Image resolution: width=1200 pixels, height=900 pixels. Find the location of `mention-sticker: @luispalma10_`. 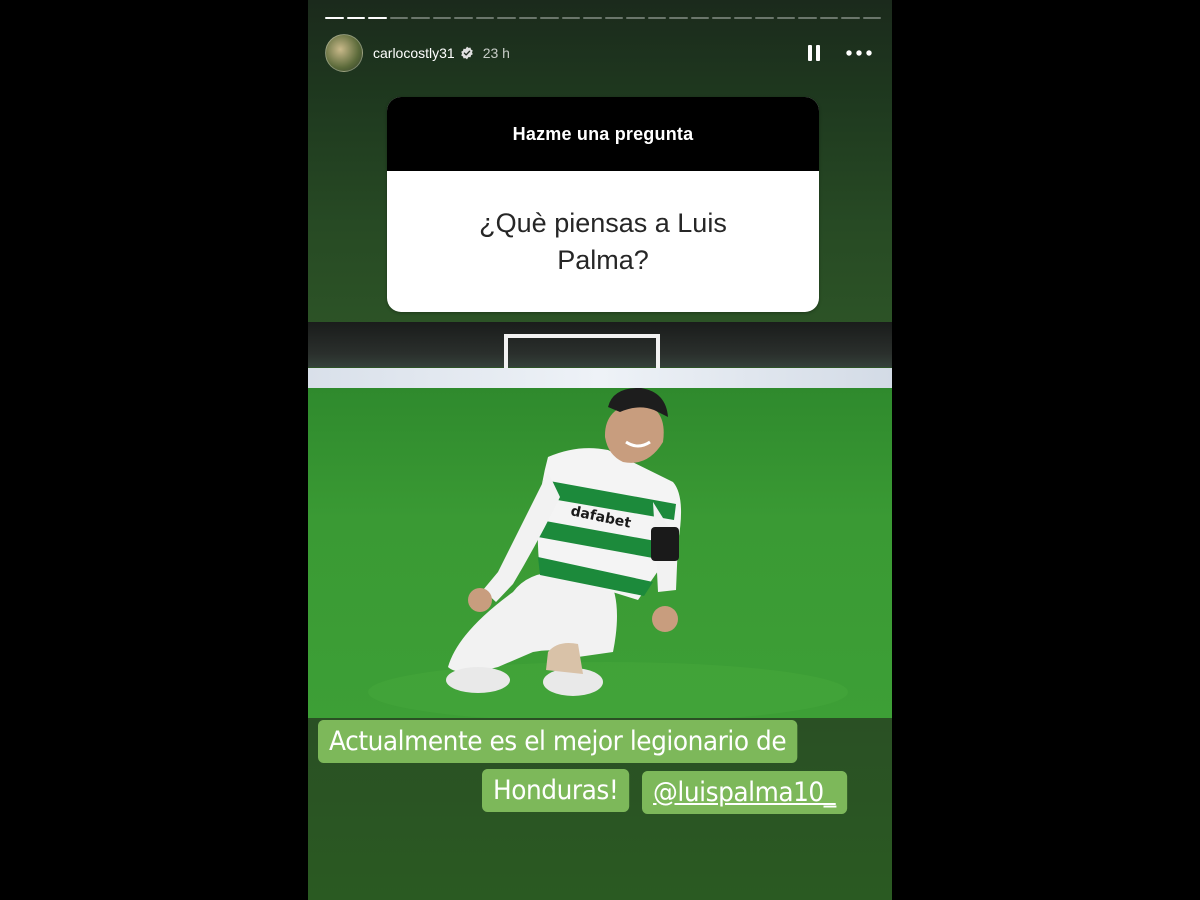

mention-sticker: @luispalma10_ is located at coordinates (744, 792).